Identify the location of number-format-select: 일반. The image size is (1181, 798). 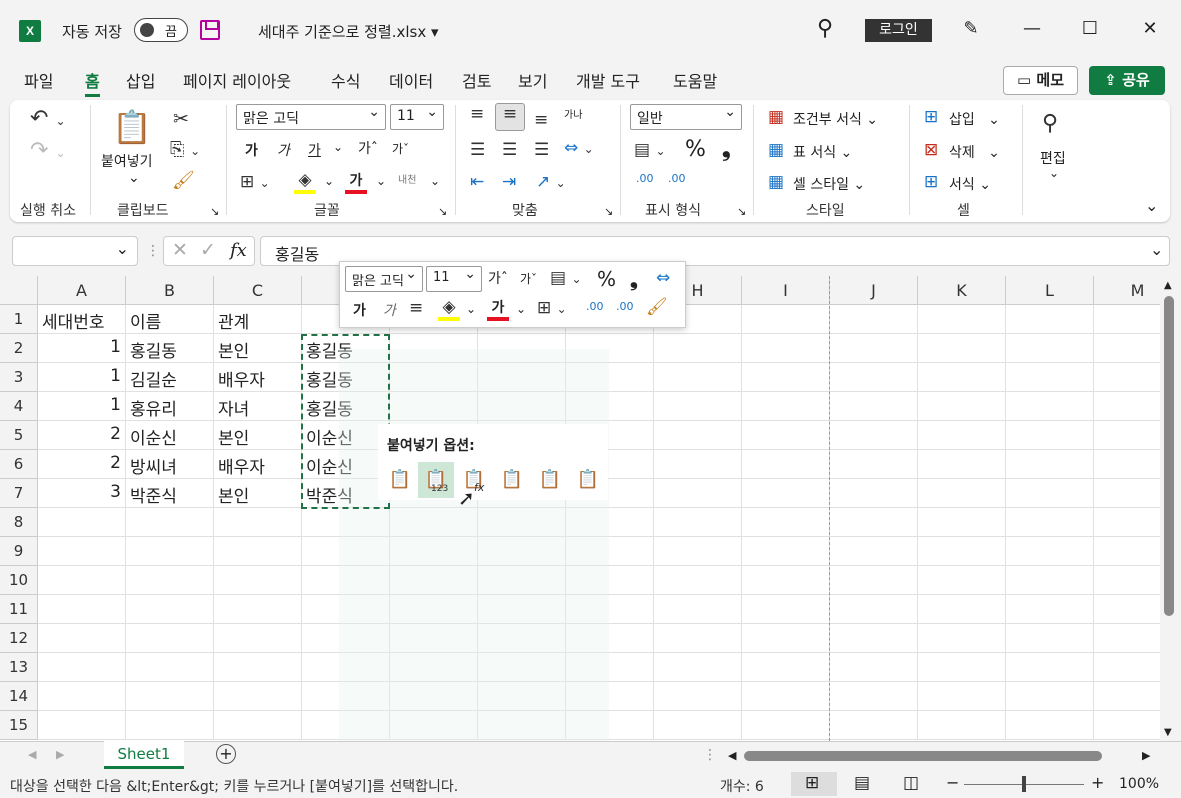
(686, 117).